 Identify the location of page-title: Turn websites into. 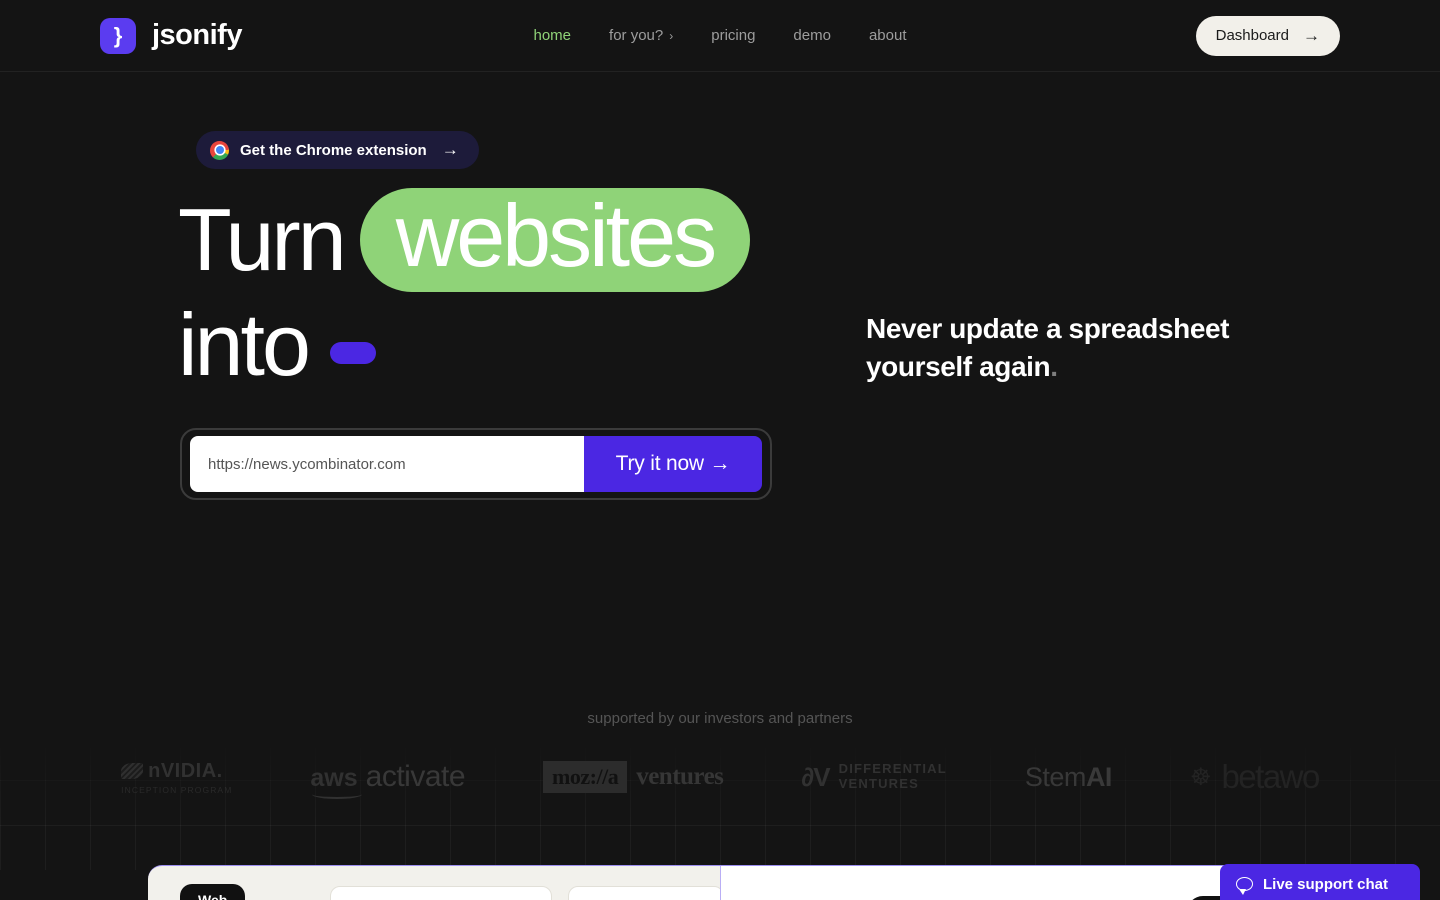
(464, 291).